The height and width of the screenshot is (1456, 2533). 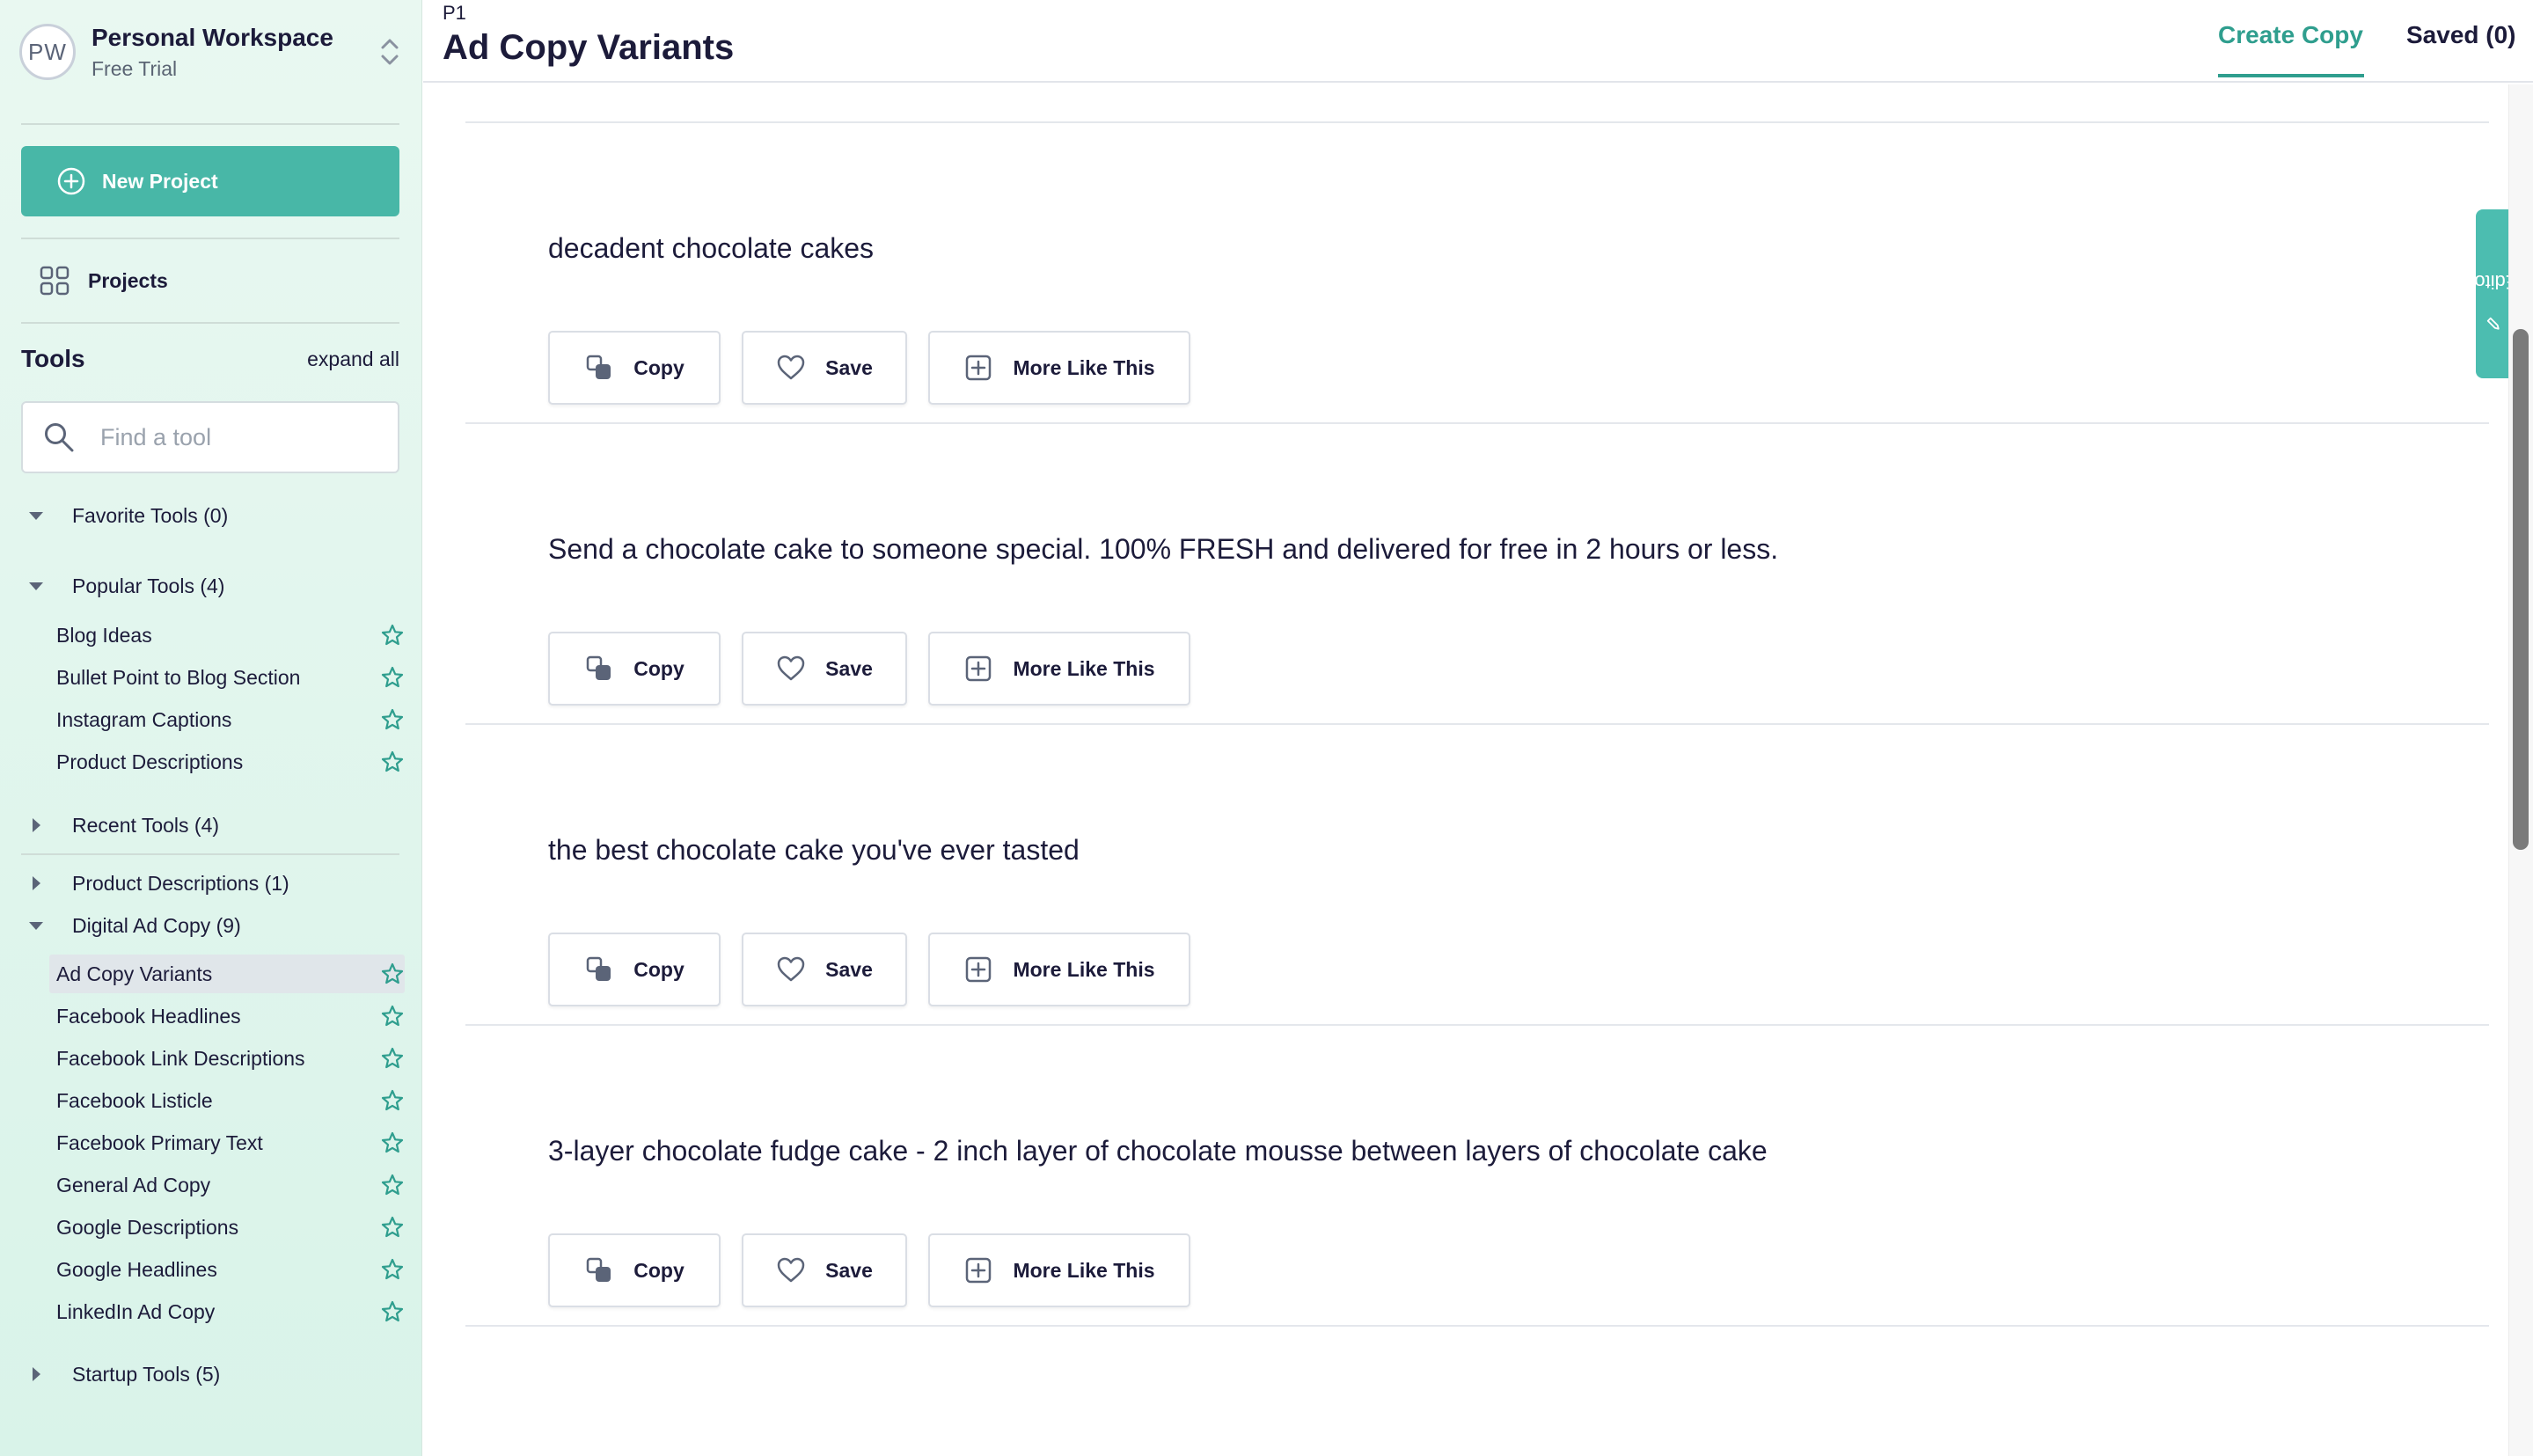 What do you see at coordinates (136, 1311) in the screenshot?
I see `tool-label: LinkedIn Ad Copy` at bounding box center [136, 1311].